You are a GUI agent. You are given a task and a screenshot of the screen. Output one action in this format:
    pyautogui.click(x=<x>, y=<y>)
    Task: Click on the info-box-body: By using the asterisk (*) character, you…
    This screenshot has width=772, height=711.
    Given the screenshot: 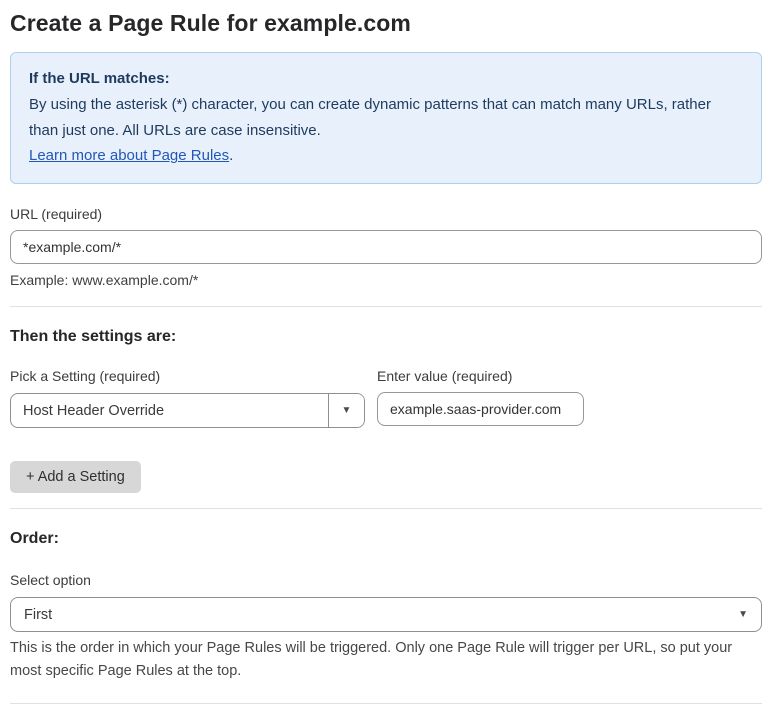 What is the action you would take?
    pyautogui.click(x=370, y=117)
    